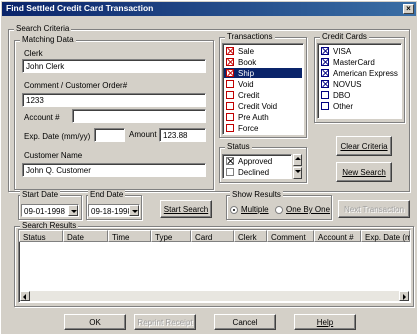 The image size is (418, 335). I want to click on card-other: Other, so click(337, 106).